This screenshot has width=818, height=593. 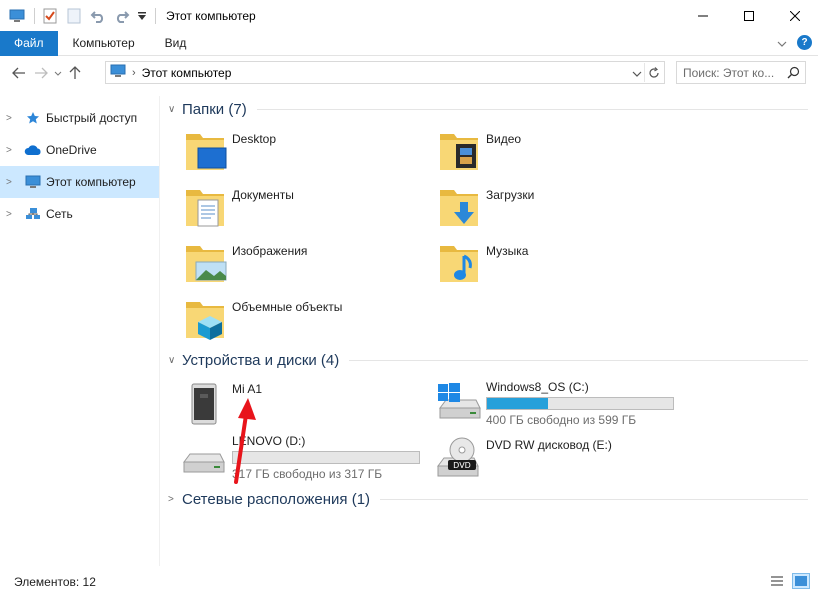 I want to click on search-box, so click(x=741, y=72).